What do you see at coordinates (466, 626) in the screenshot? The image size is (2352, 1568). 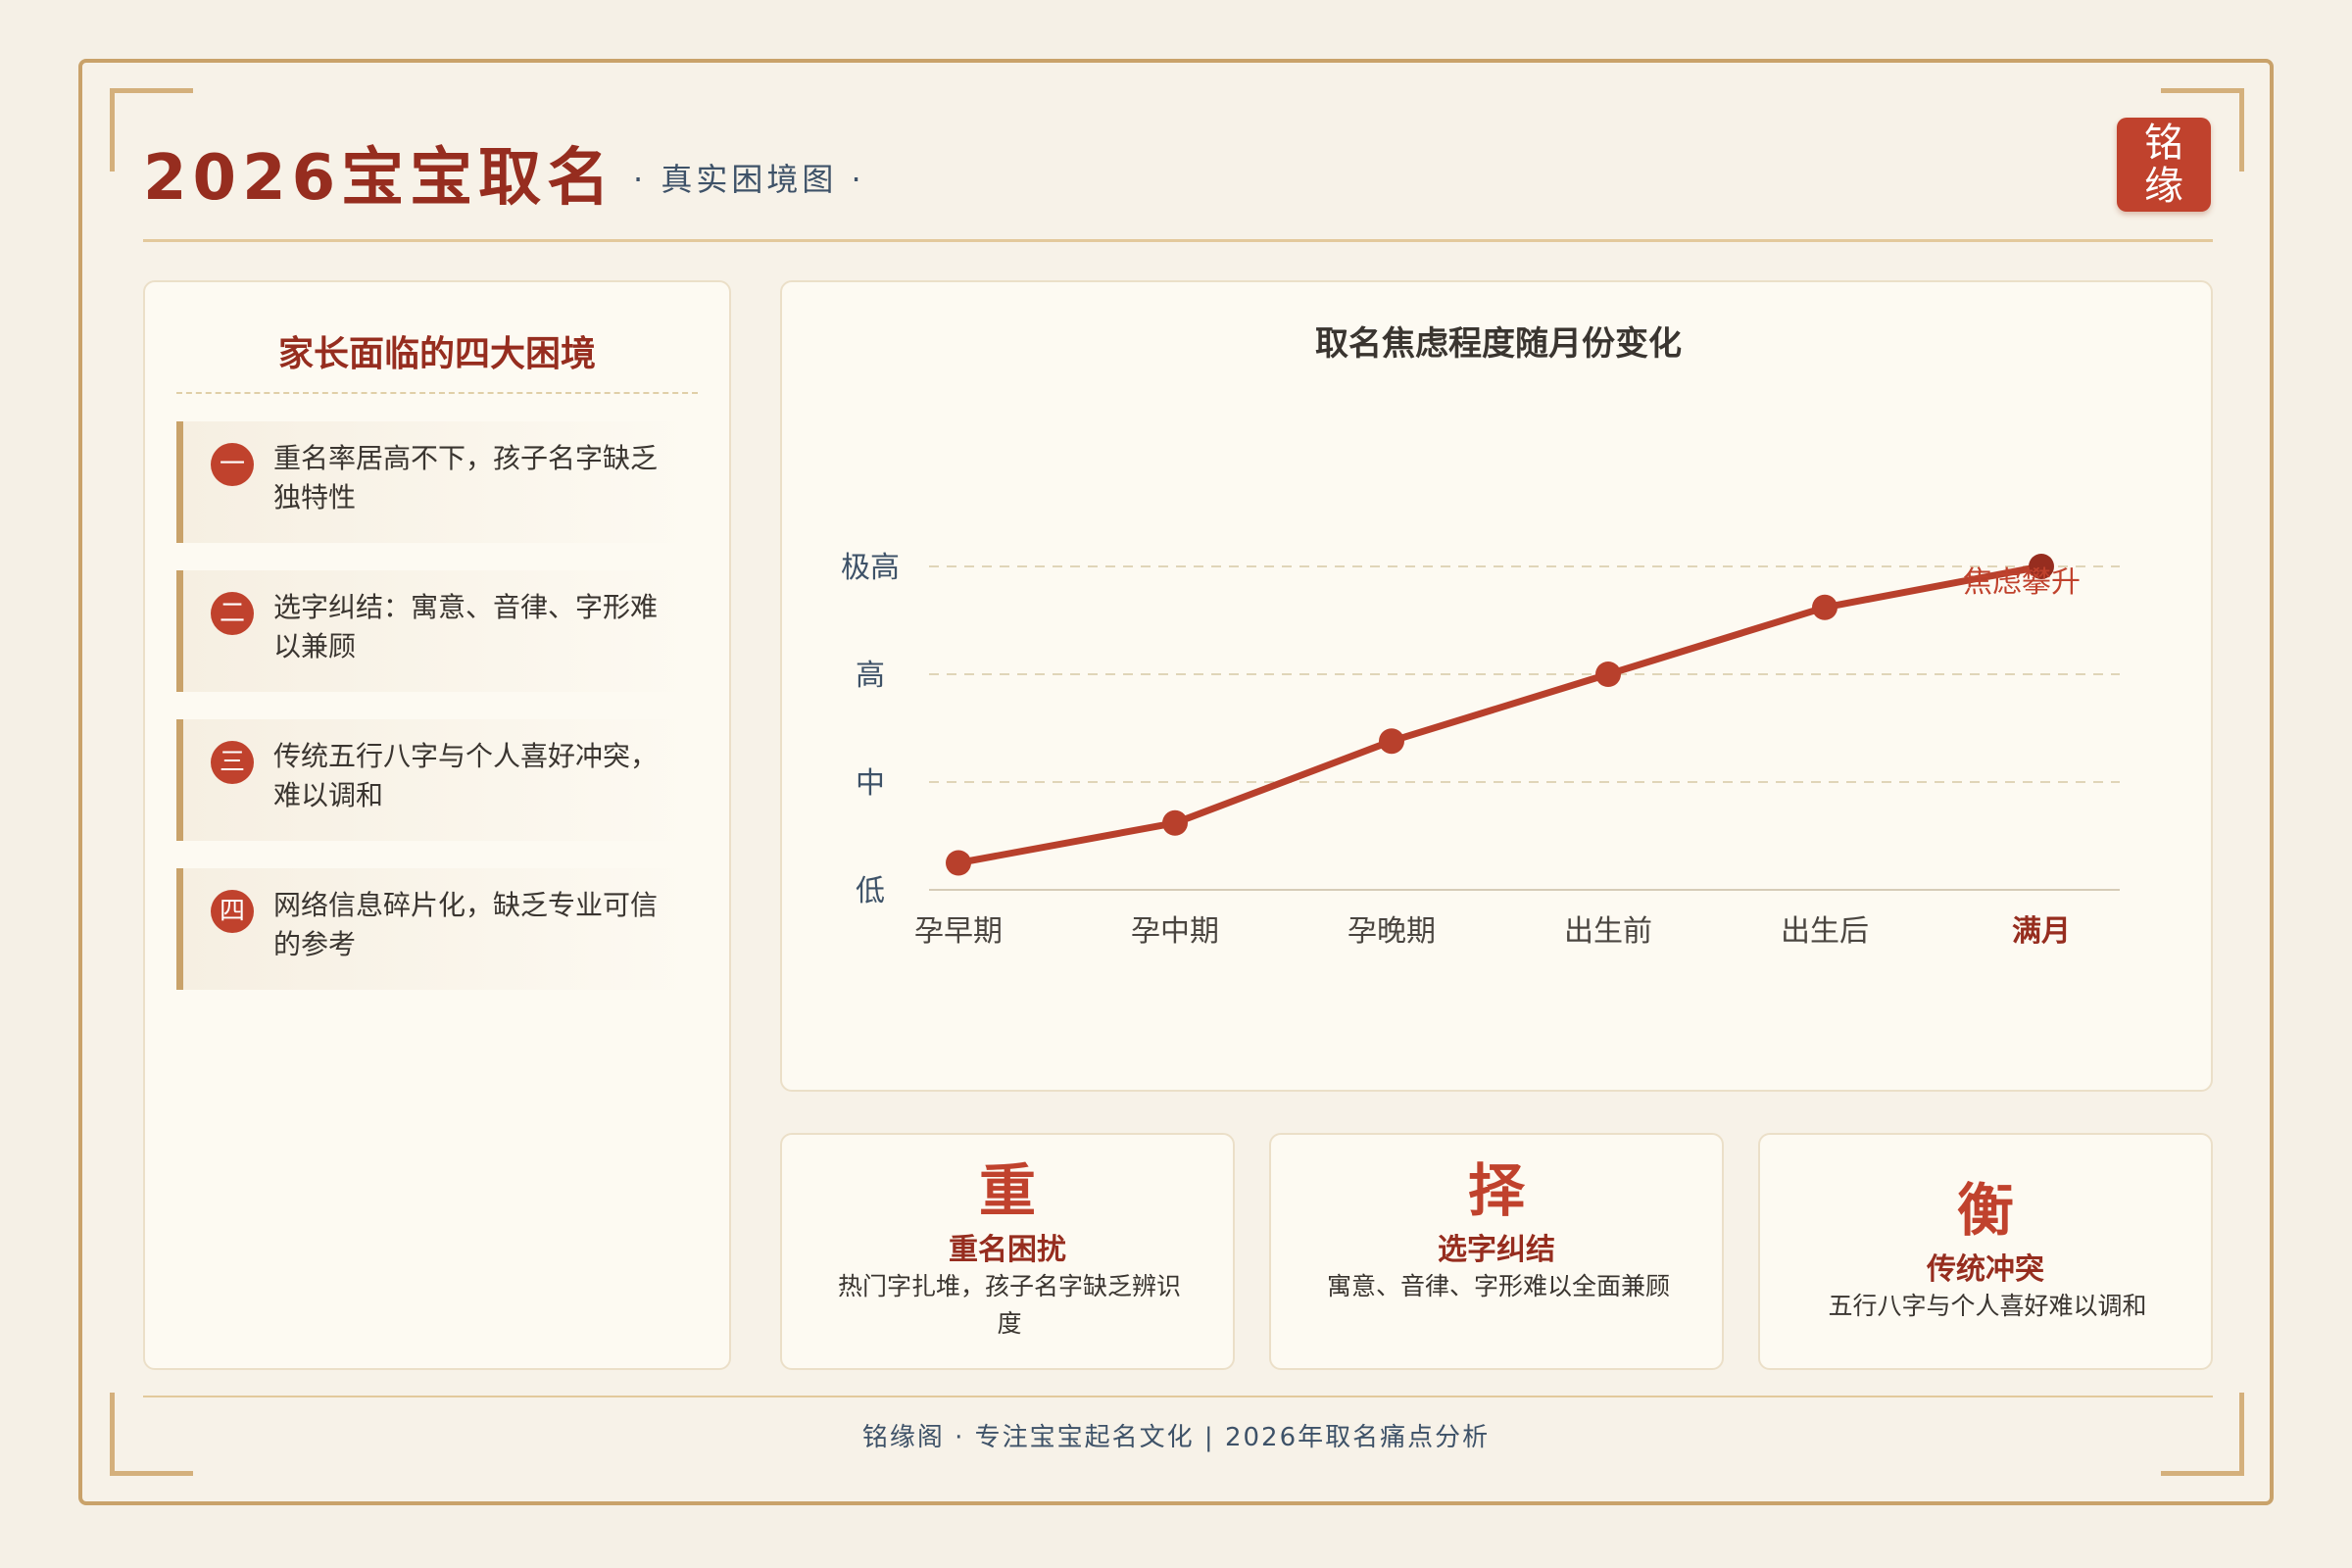 I see `dilemma-text: 选字纠结：寓意、音律、字形难以兼顾` at bounding box center [466, 626].